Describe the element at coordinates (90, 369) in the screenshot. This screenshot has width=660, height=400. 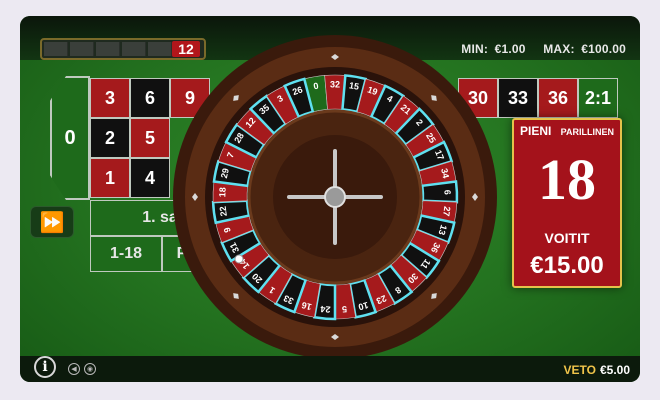
I see `settings-icon: ◉` at that location.